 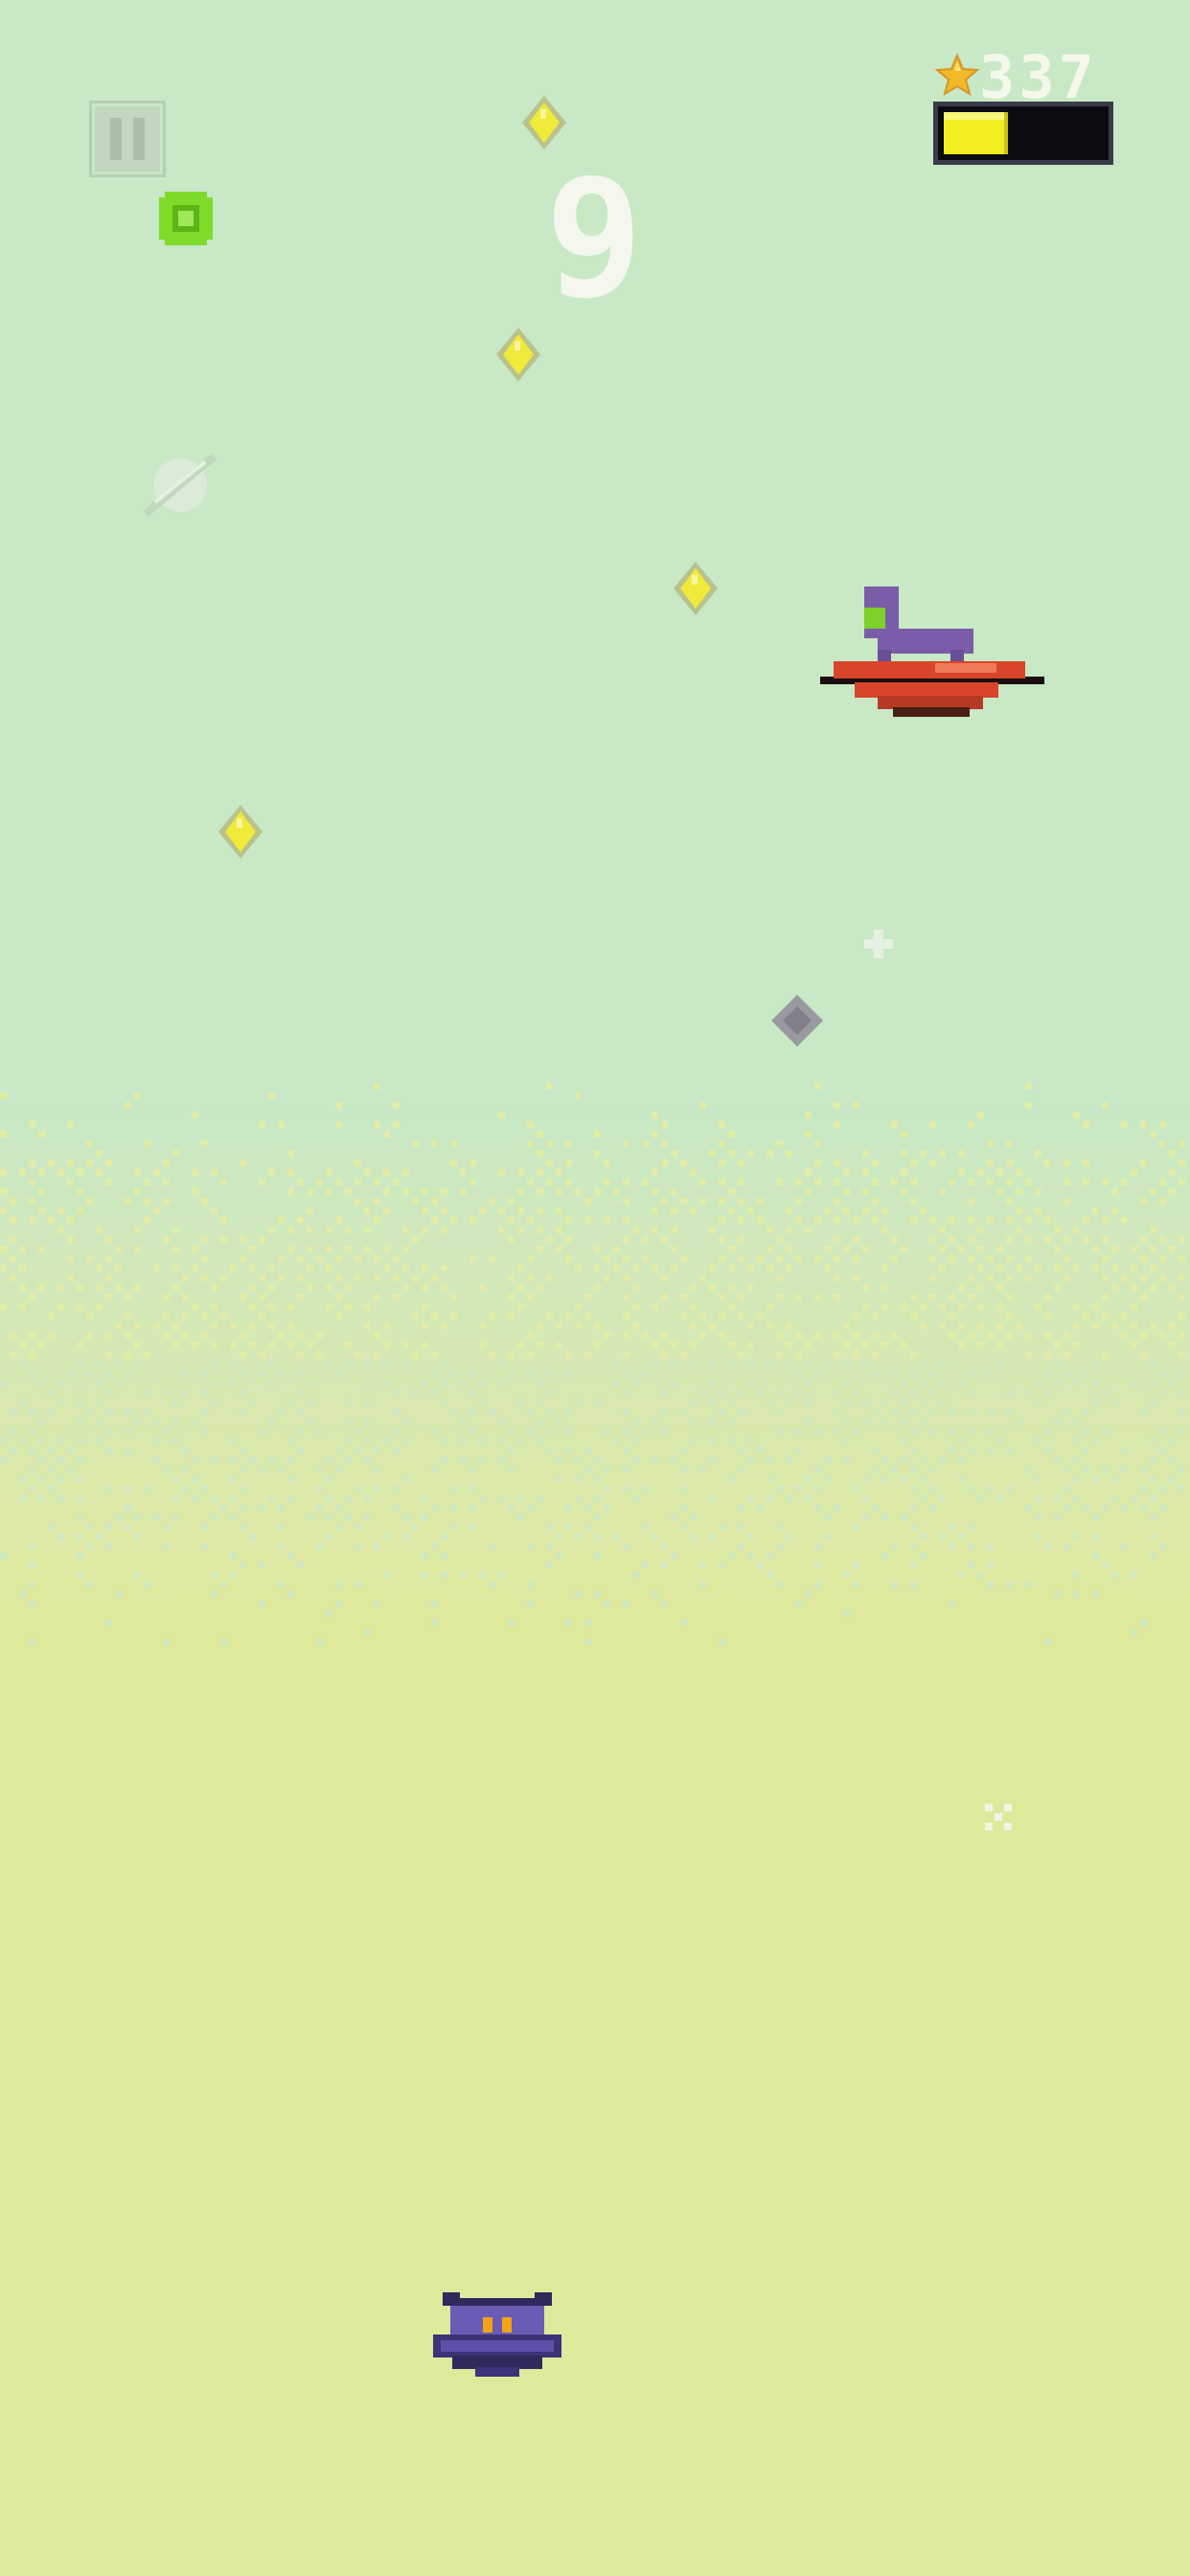 I want to click on green-powerup, so click(x=186, y=218).